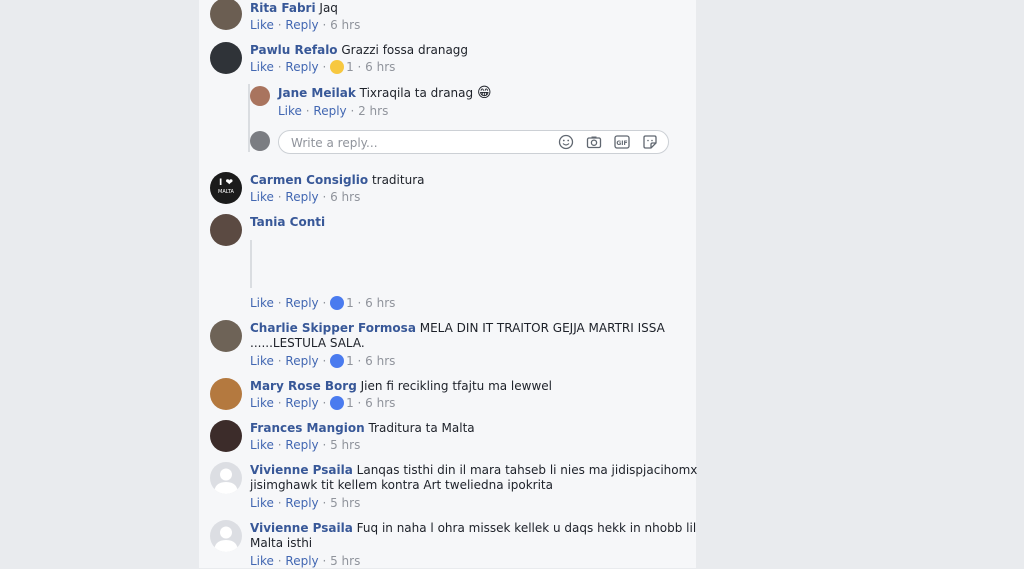 The width and height of the screenshot is (1024, 569). What do you see at coordinates (226, 192) in the screenshot?
I see `avatar-badge-bottom: MALTA` at bounding box center [226, 192].